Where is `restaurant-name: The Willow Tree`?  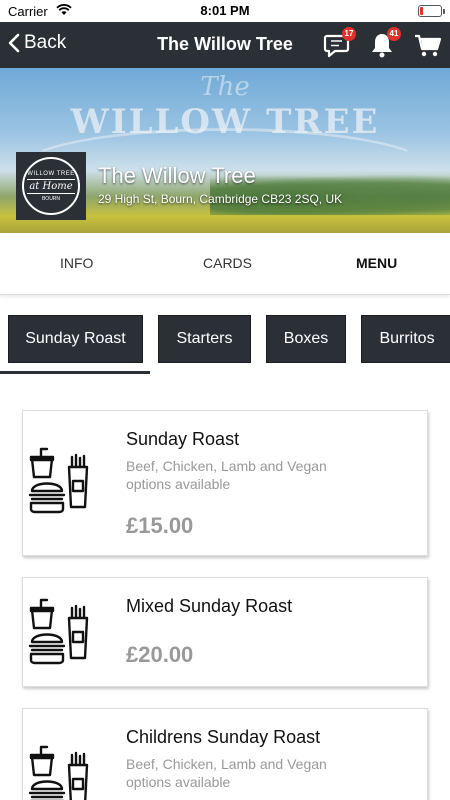 restaurant-name: The Willow Tree is located at coordinates (177, 175).